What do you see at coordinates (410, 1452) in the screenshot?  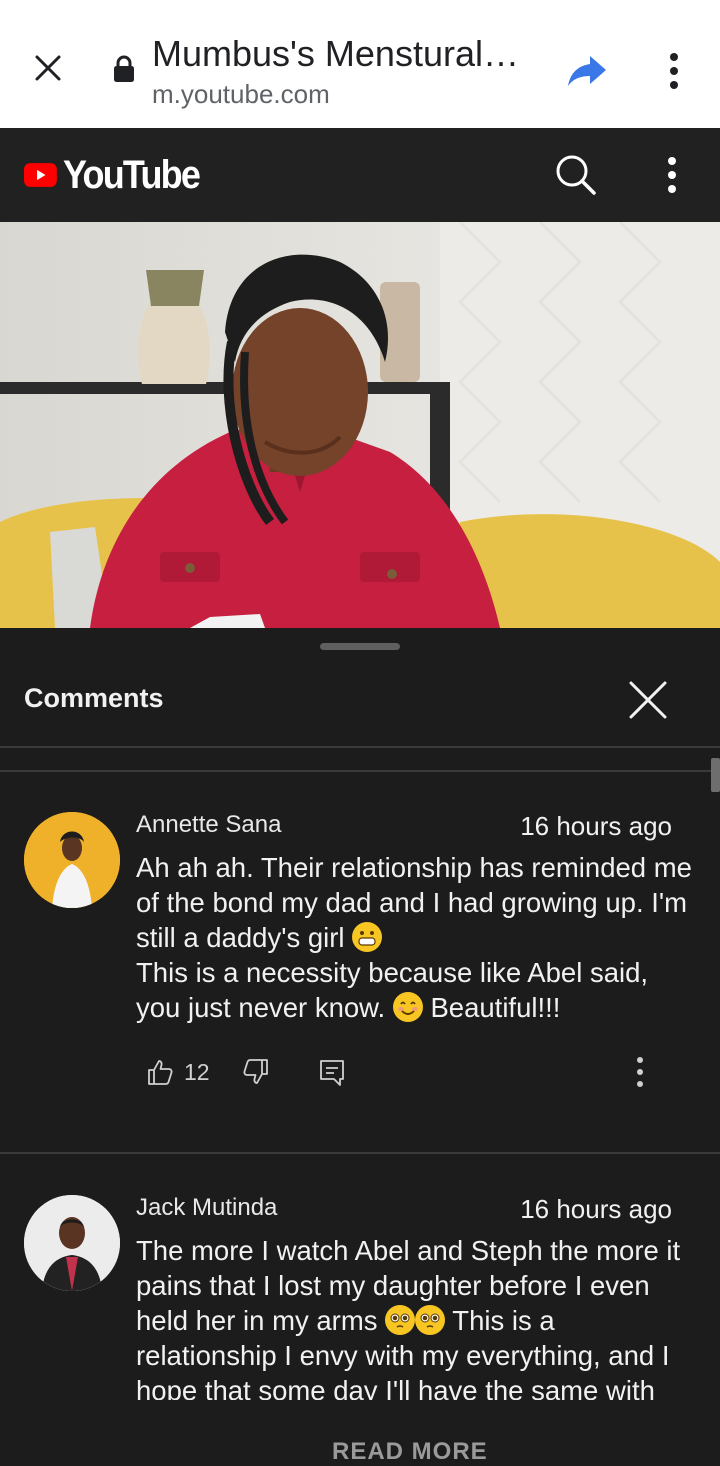 I see `read-more-link: READ MORE` at bounding box center [410, 1452].